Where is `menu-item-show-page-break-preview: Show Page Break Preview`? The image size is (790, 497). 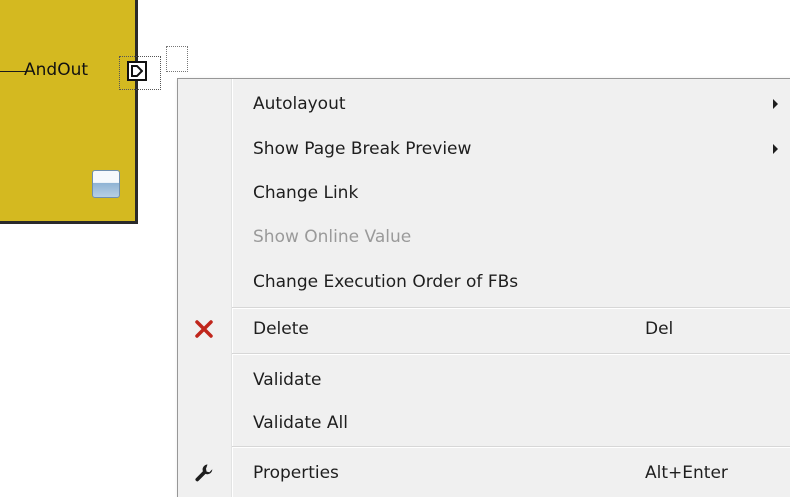 menu-item-show-page-break-preview: Show Page Break Preview is located at coordinates (484, 149).